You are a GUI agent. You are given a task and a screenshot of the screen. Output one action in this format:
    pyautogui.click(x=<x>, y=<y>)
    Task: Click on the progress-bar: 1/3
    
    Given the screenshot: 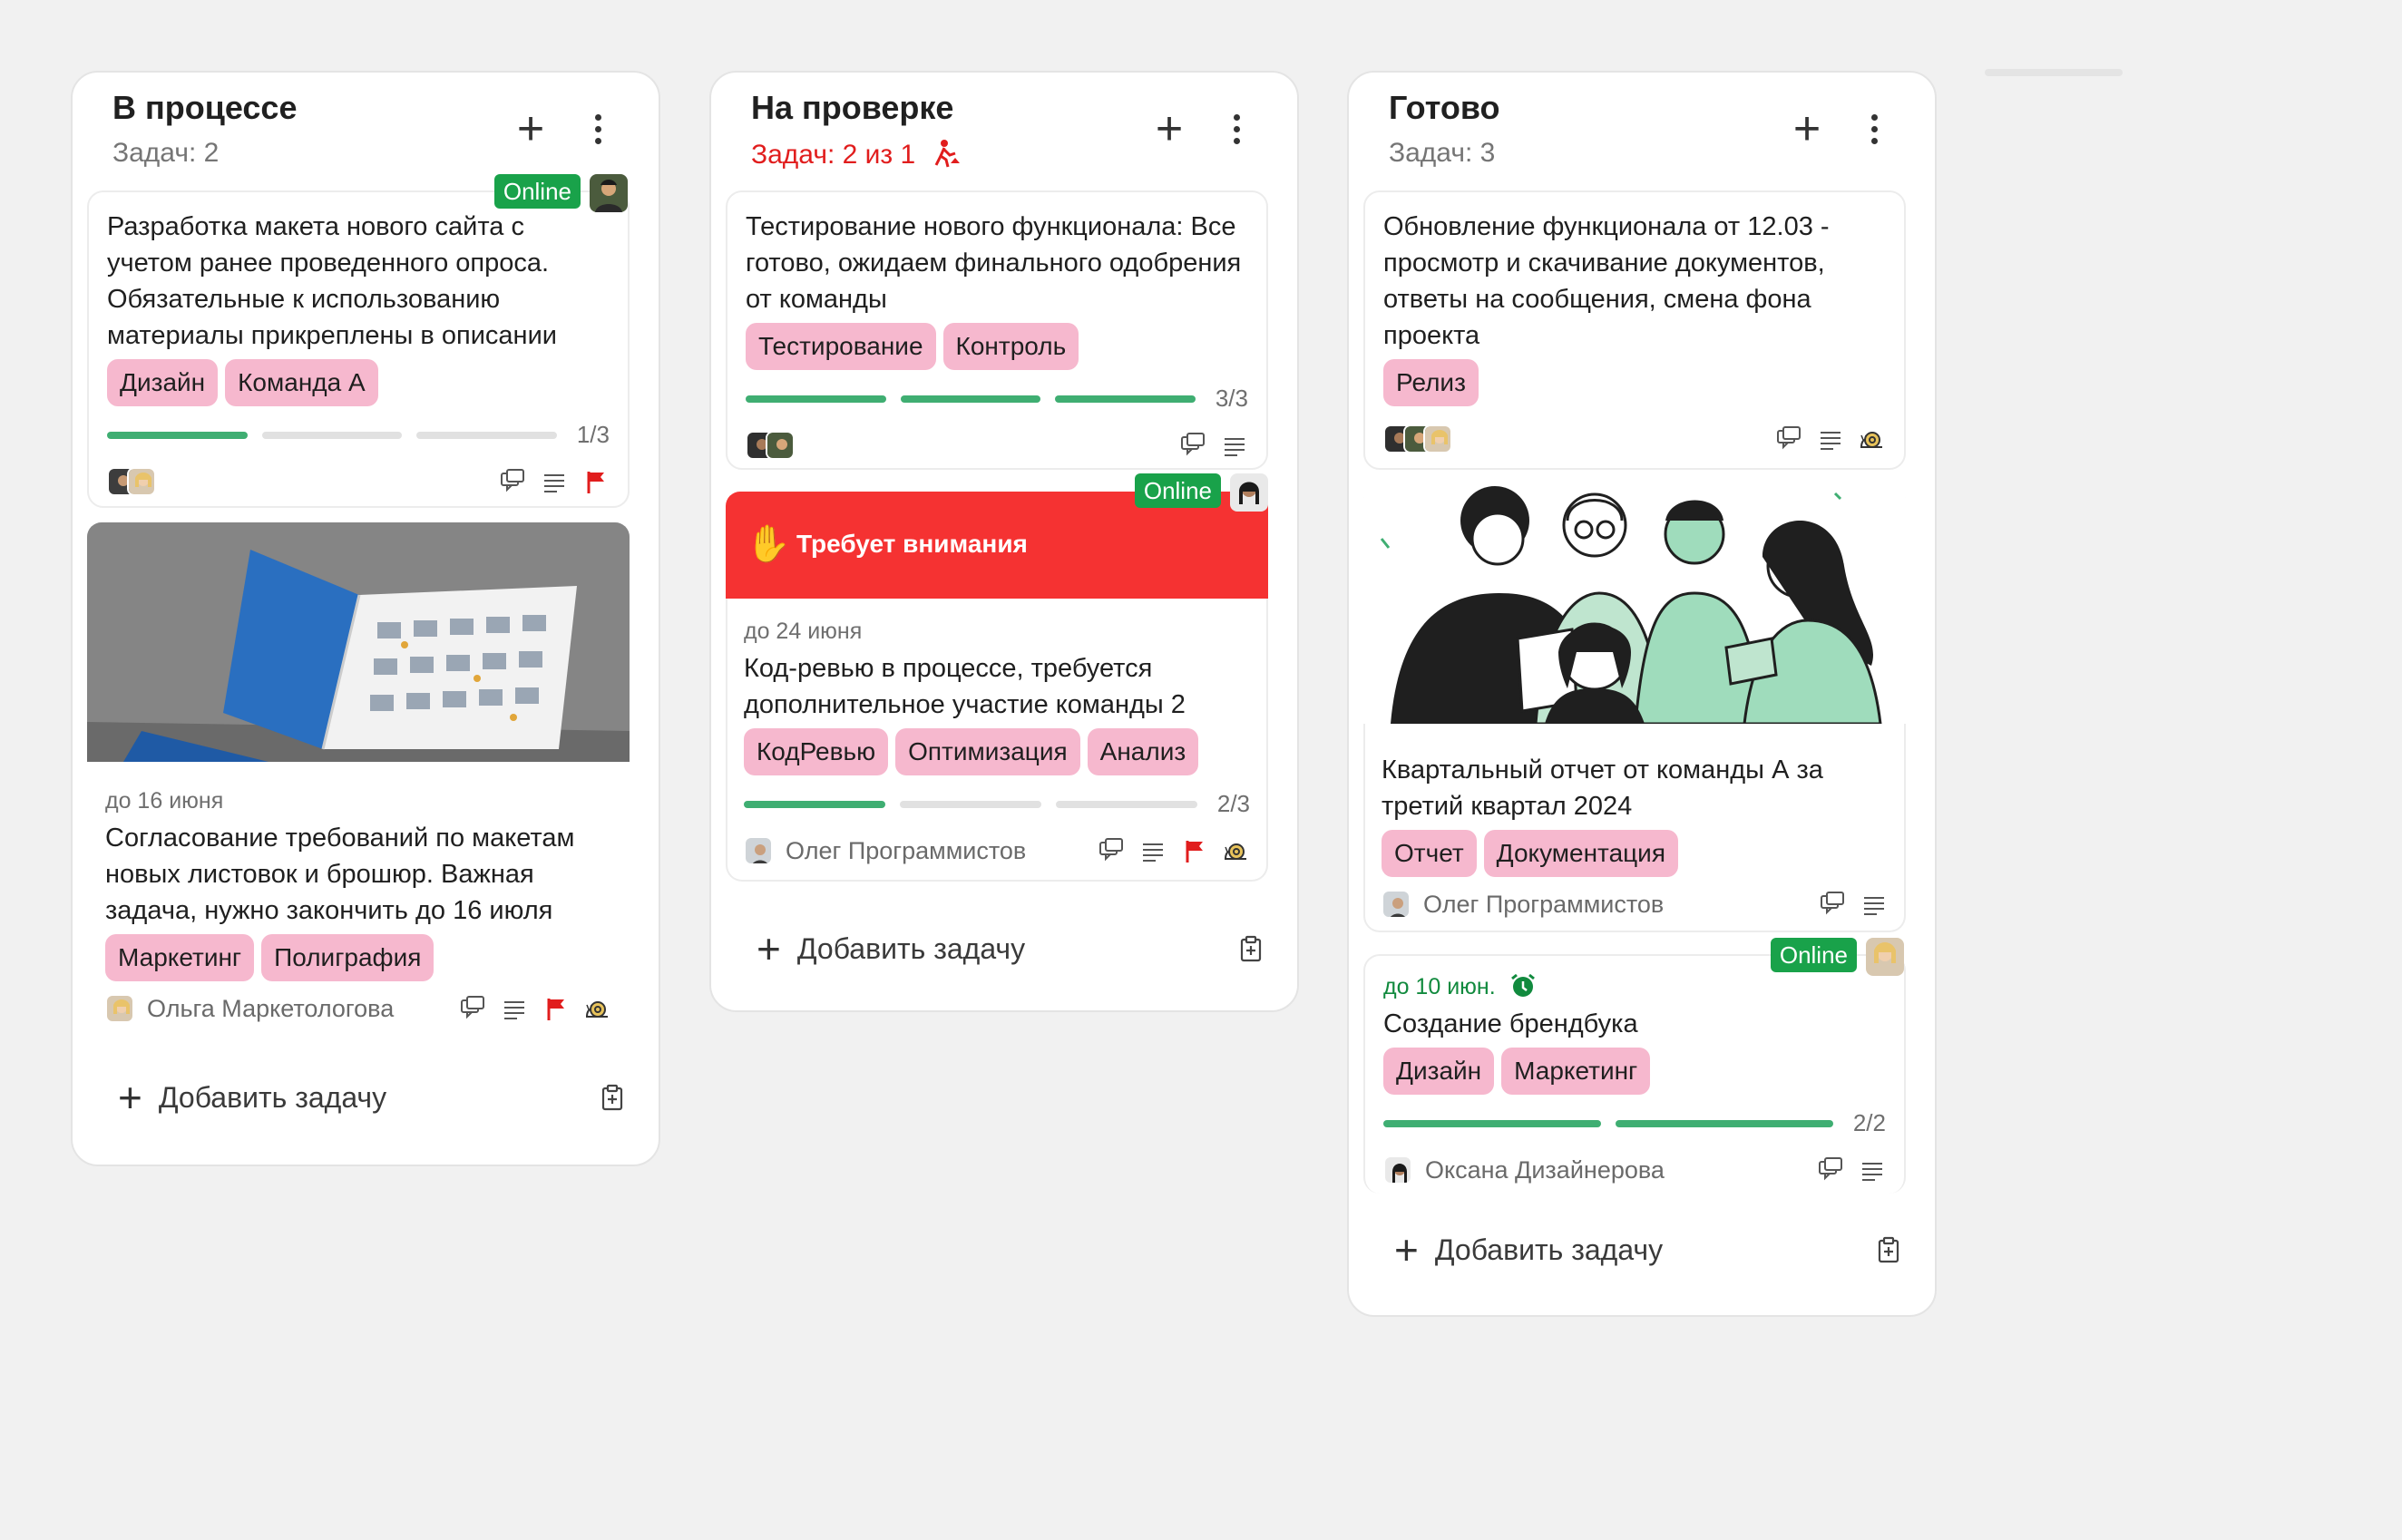 What is the action you would take?
    pyautogui.click(x=358, y=435)
    